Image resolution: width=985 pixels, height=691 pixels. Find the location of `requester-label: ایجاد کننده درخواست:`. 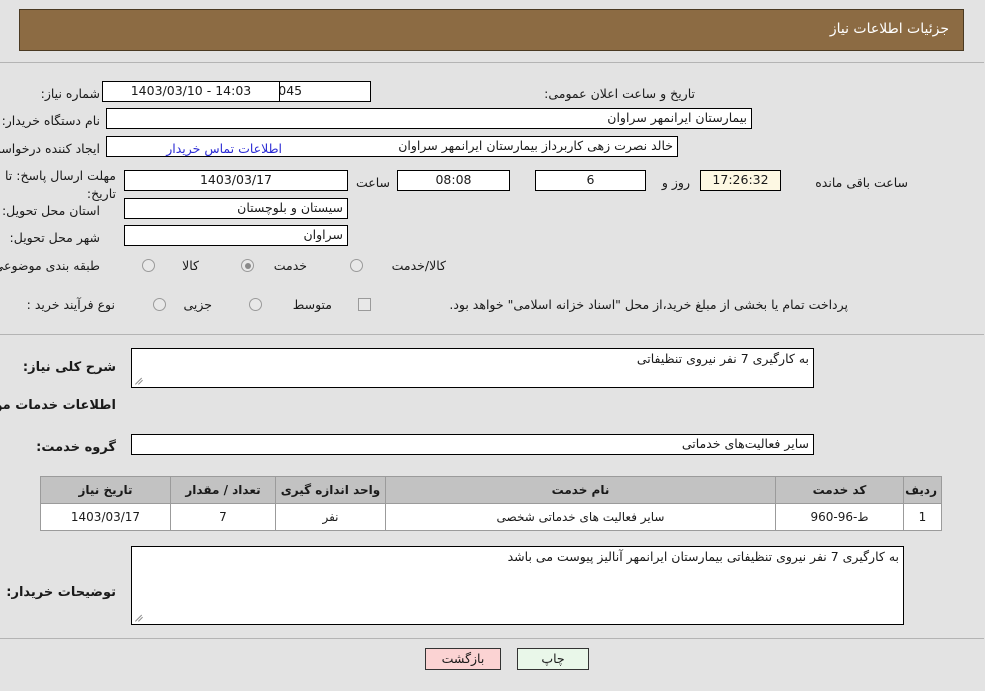

requester-label: ایجاد کننده درخواست: is located at coordinates (50, 148).